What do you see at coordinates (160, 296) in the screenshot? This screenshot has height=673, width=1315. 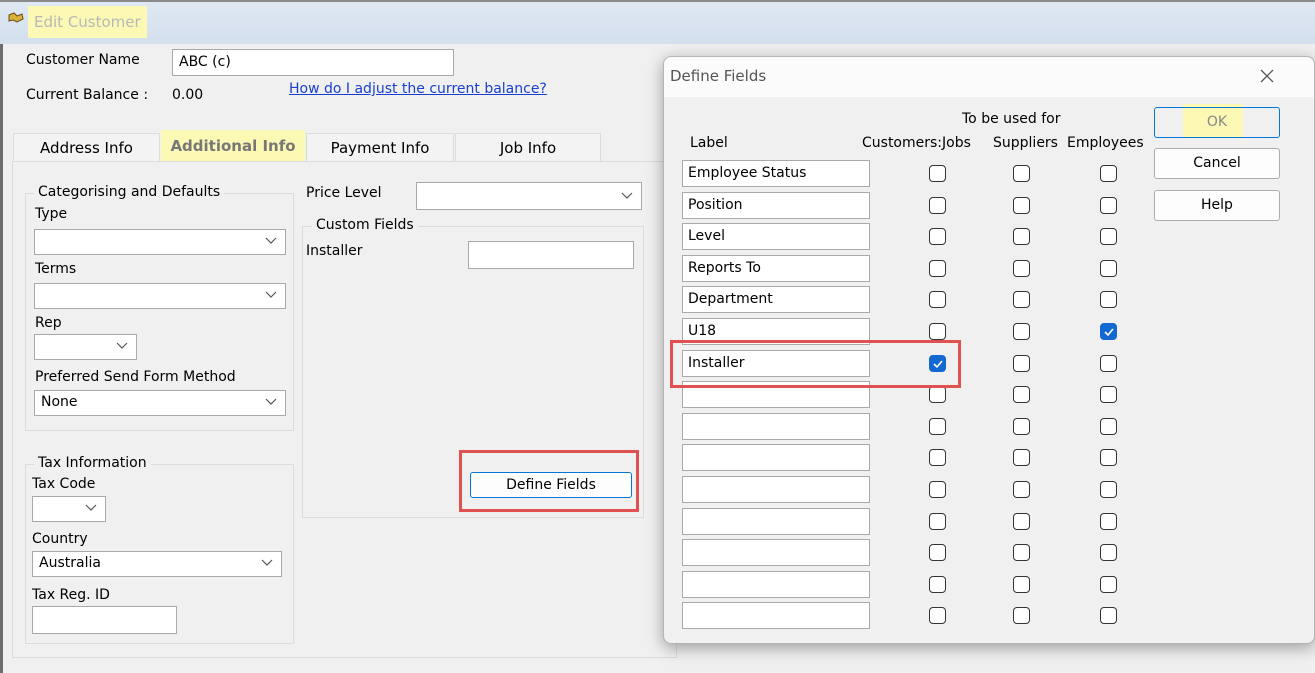 I see `terms-dropdown` at bounding box center [160, 296].